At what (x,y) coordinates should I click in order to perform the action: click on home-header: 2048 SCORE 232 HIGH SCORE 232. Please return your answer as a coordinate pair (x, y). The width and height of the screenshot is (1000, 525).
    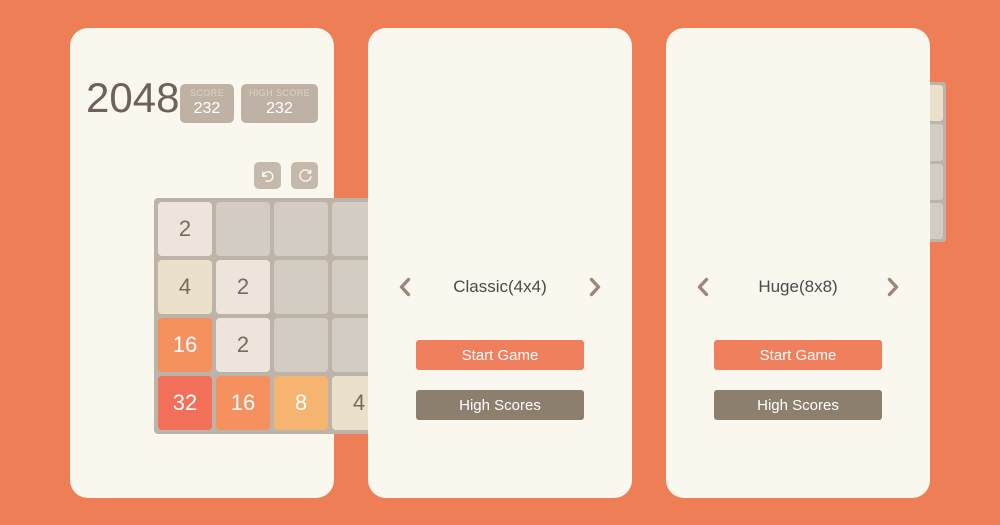
    Looking at the image, I should click on (202, 102).